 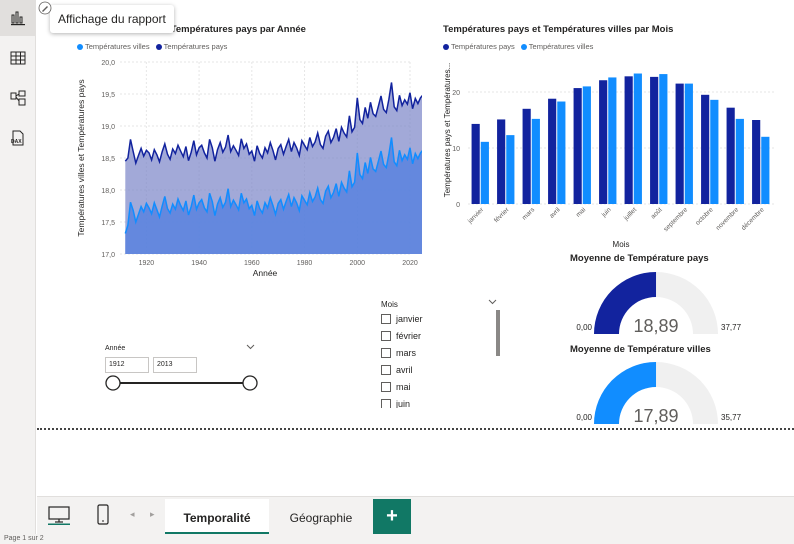 I want to click on dax-query-button: DAX, so click(x=18, y=138).